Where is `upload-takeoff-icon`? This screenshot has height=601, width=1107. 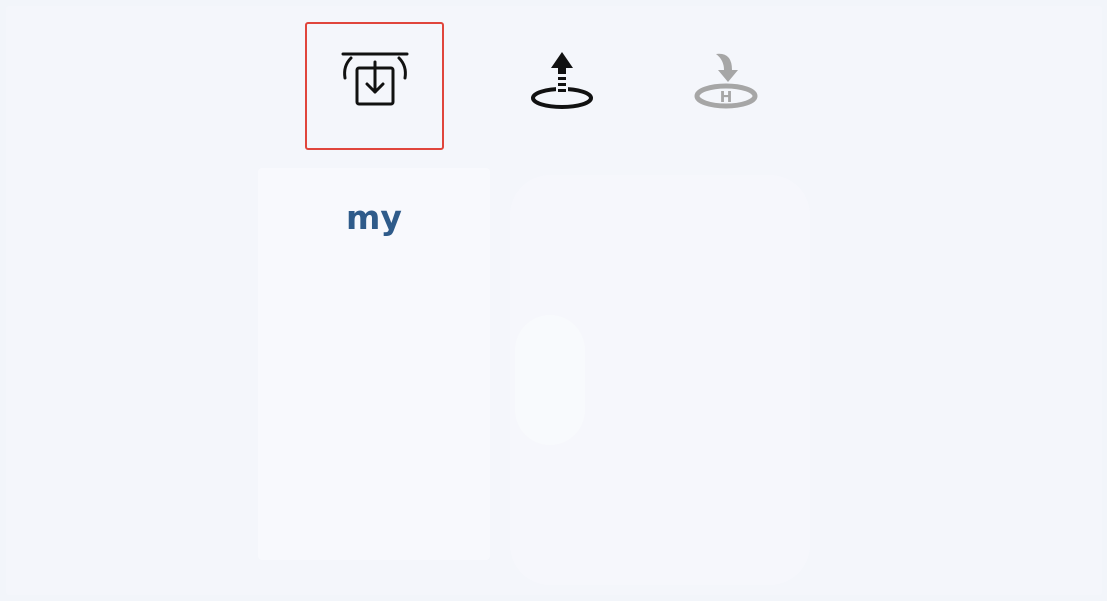 upload-takeoff-icon is located at coordinates (561, 80).